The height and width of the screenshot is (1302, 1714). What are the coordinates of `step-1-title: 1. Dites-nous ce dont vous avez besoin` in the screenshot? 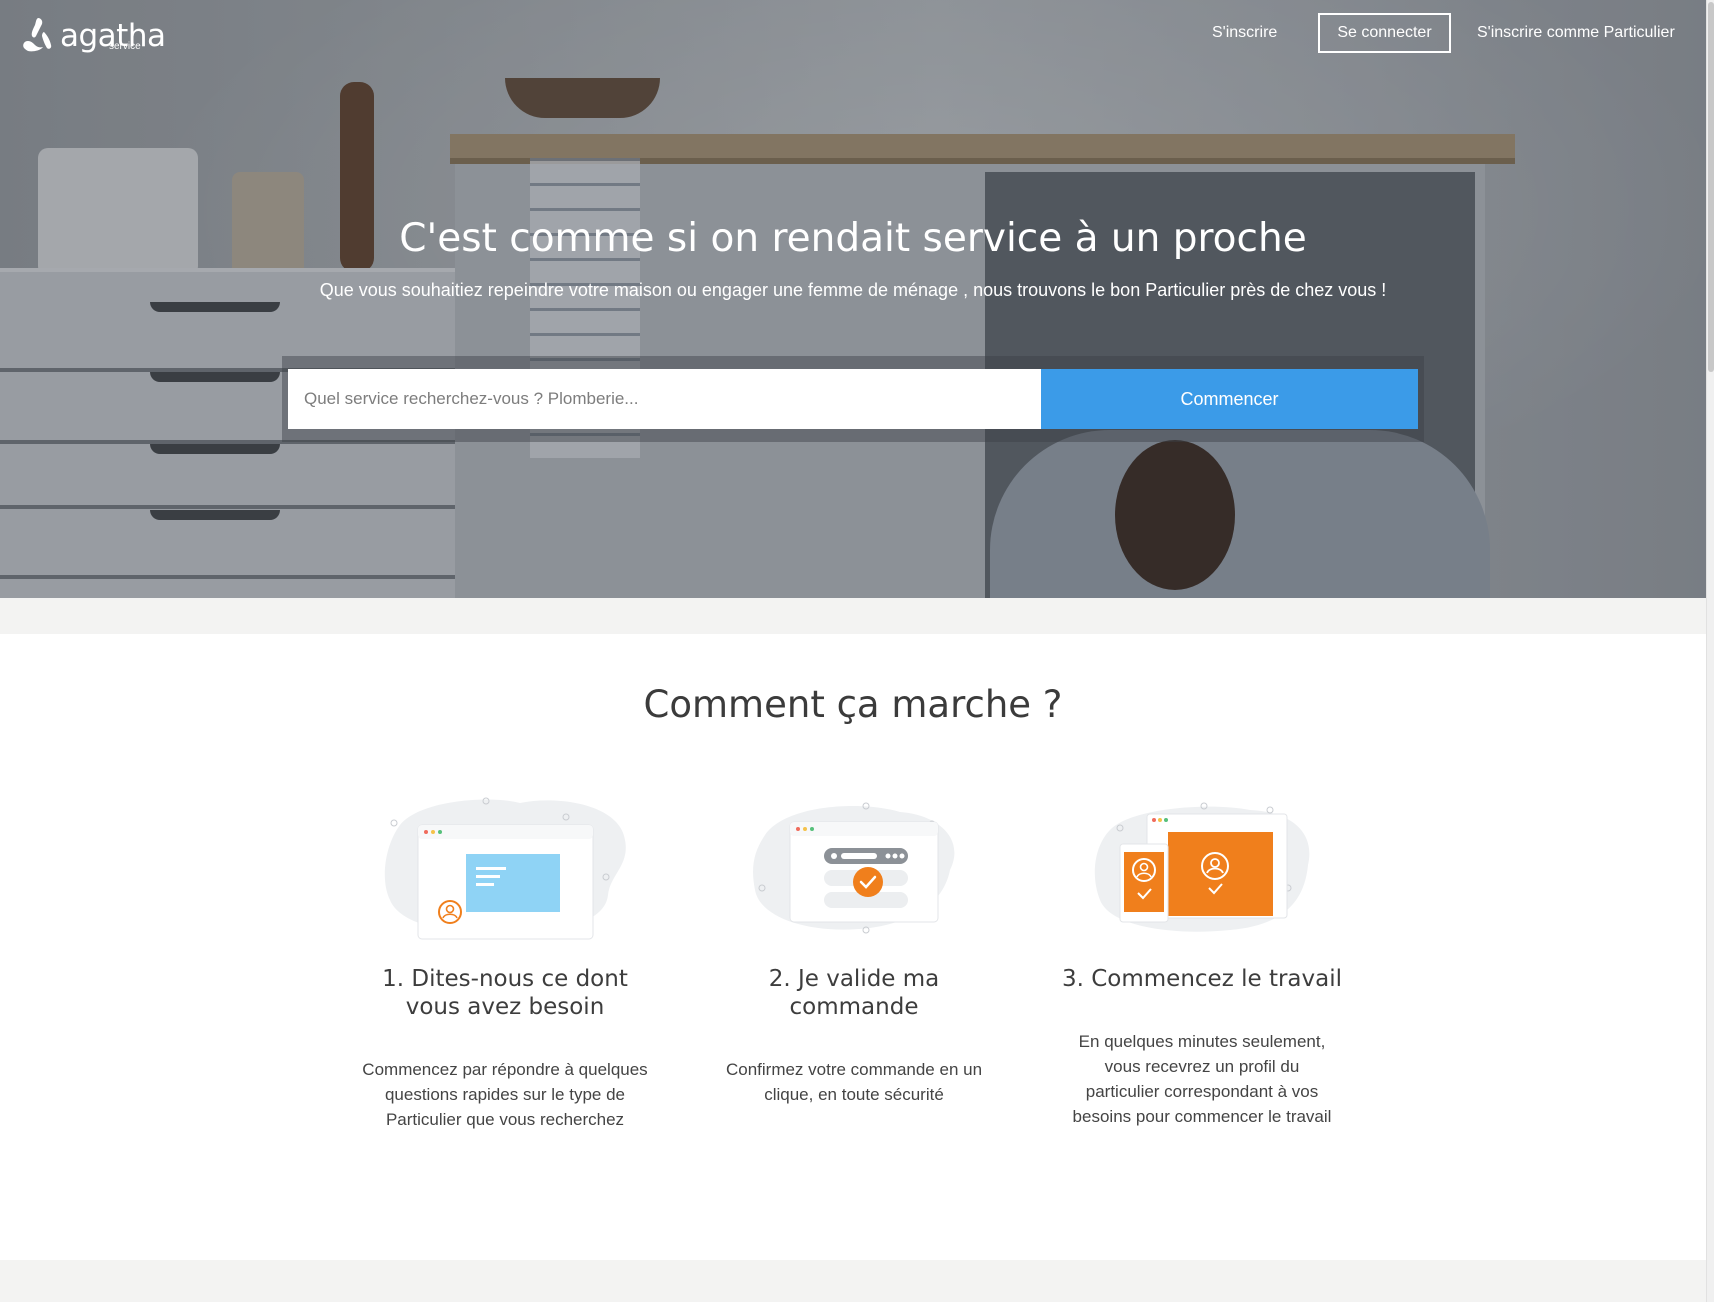 It's located at (505, 993).